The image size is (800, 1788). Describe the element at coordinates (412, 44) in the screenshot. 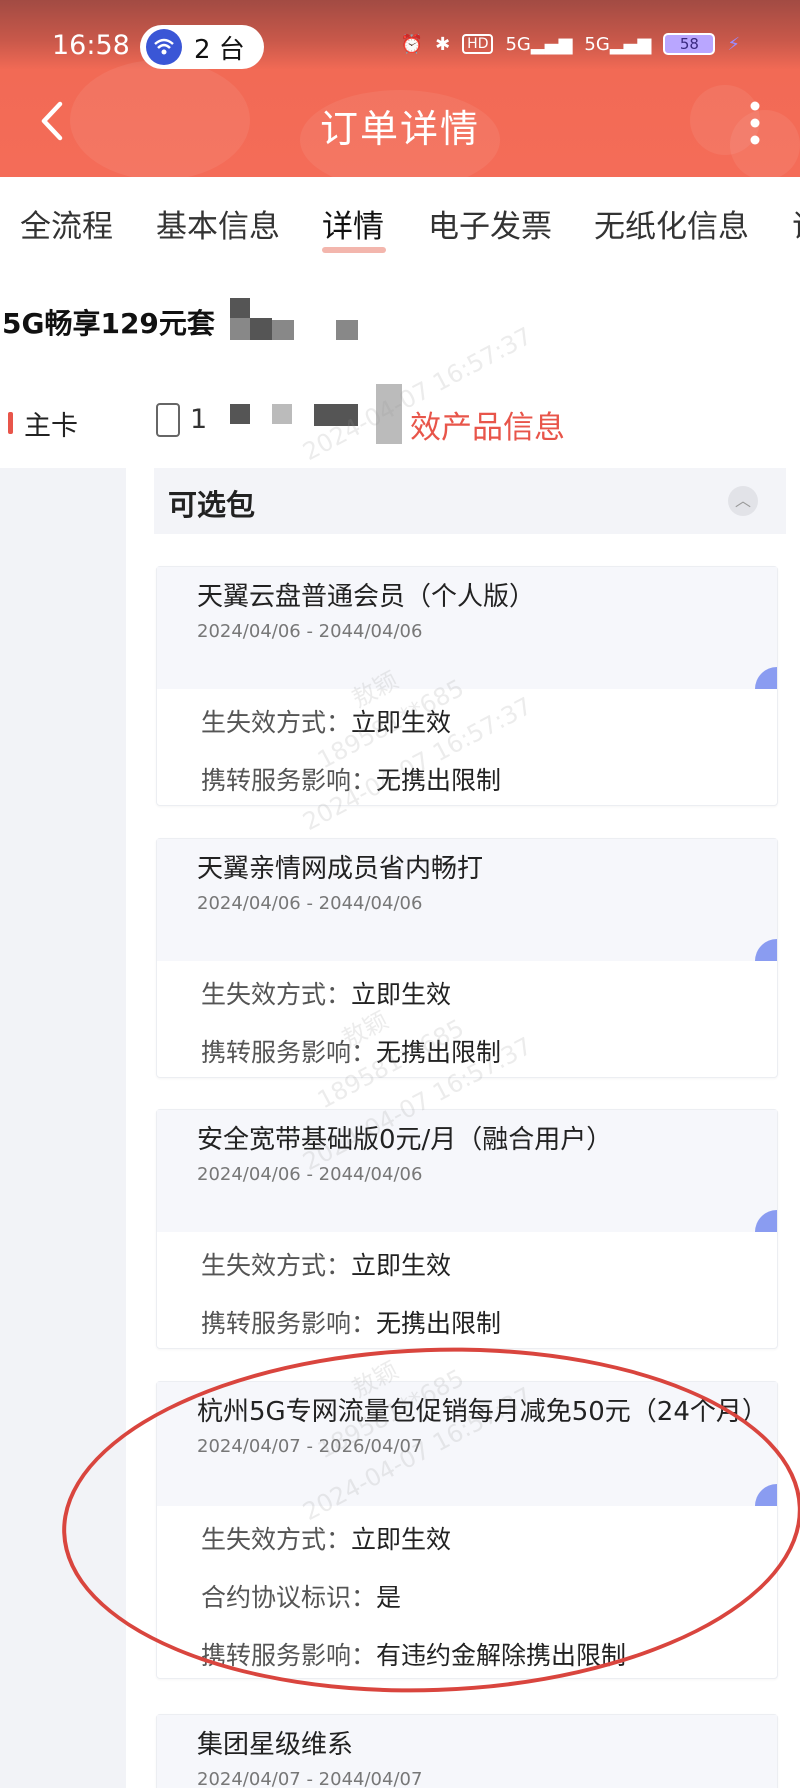

I see `alarm-icon: ⏰` at that location.